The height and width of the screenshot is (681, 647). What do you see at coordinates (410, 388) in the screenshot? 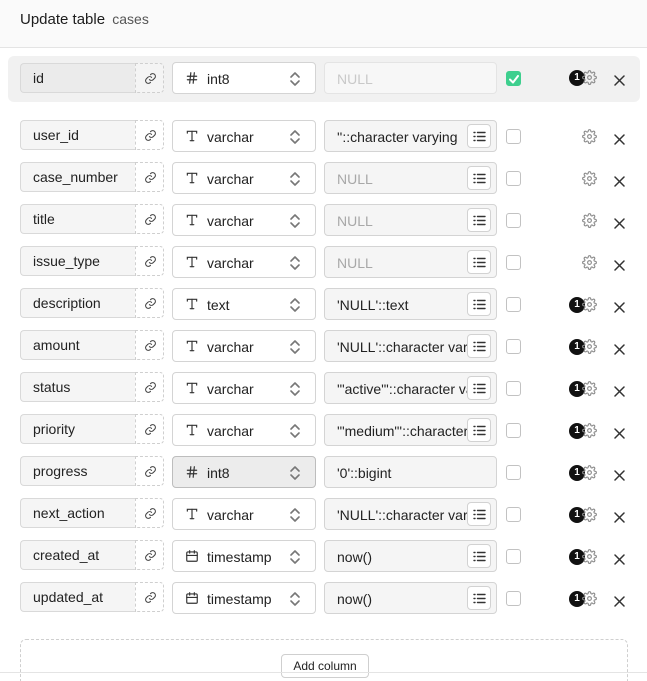
I see `default-value-input: '"active"'::character varying` at bounding box center [410, 388].